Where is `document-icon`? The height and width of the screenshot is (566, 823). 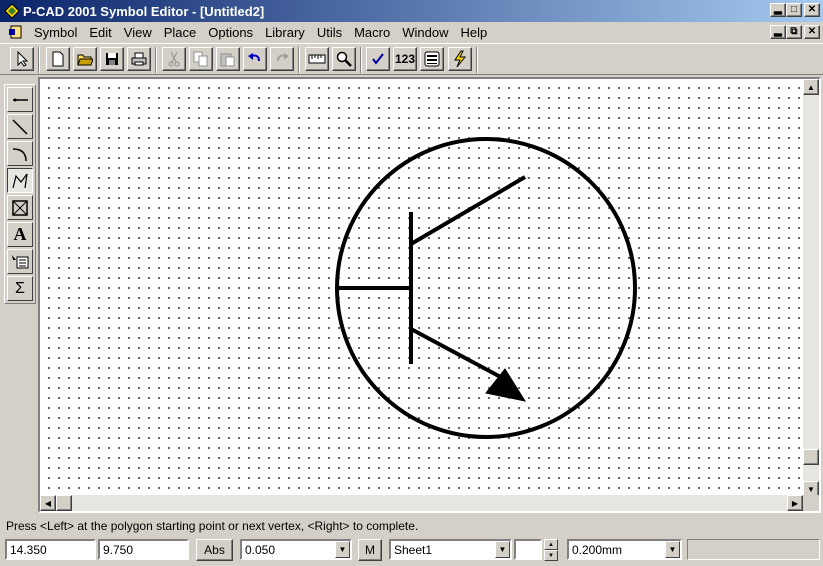 document-icon is located at coordinates (16, 32).